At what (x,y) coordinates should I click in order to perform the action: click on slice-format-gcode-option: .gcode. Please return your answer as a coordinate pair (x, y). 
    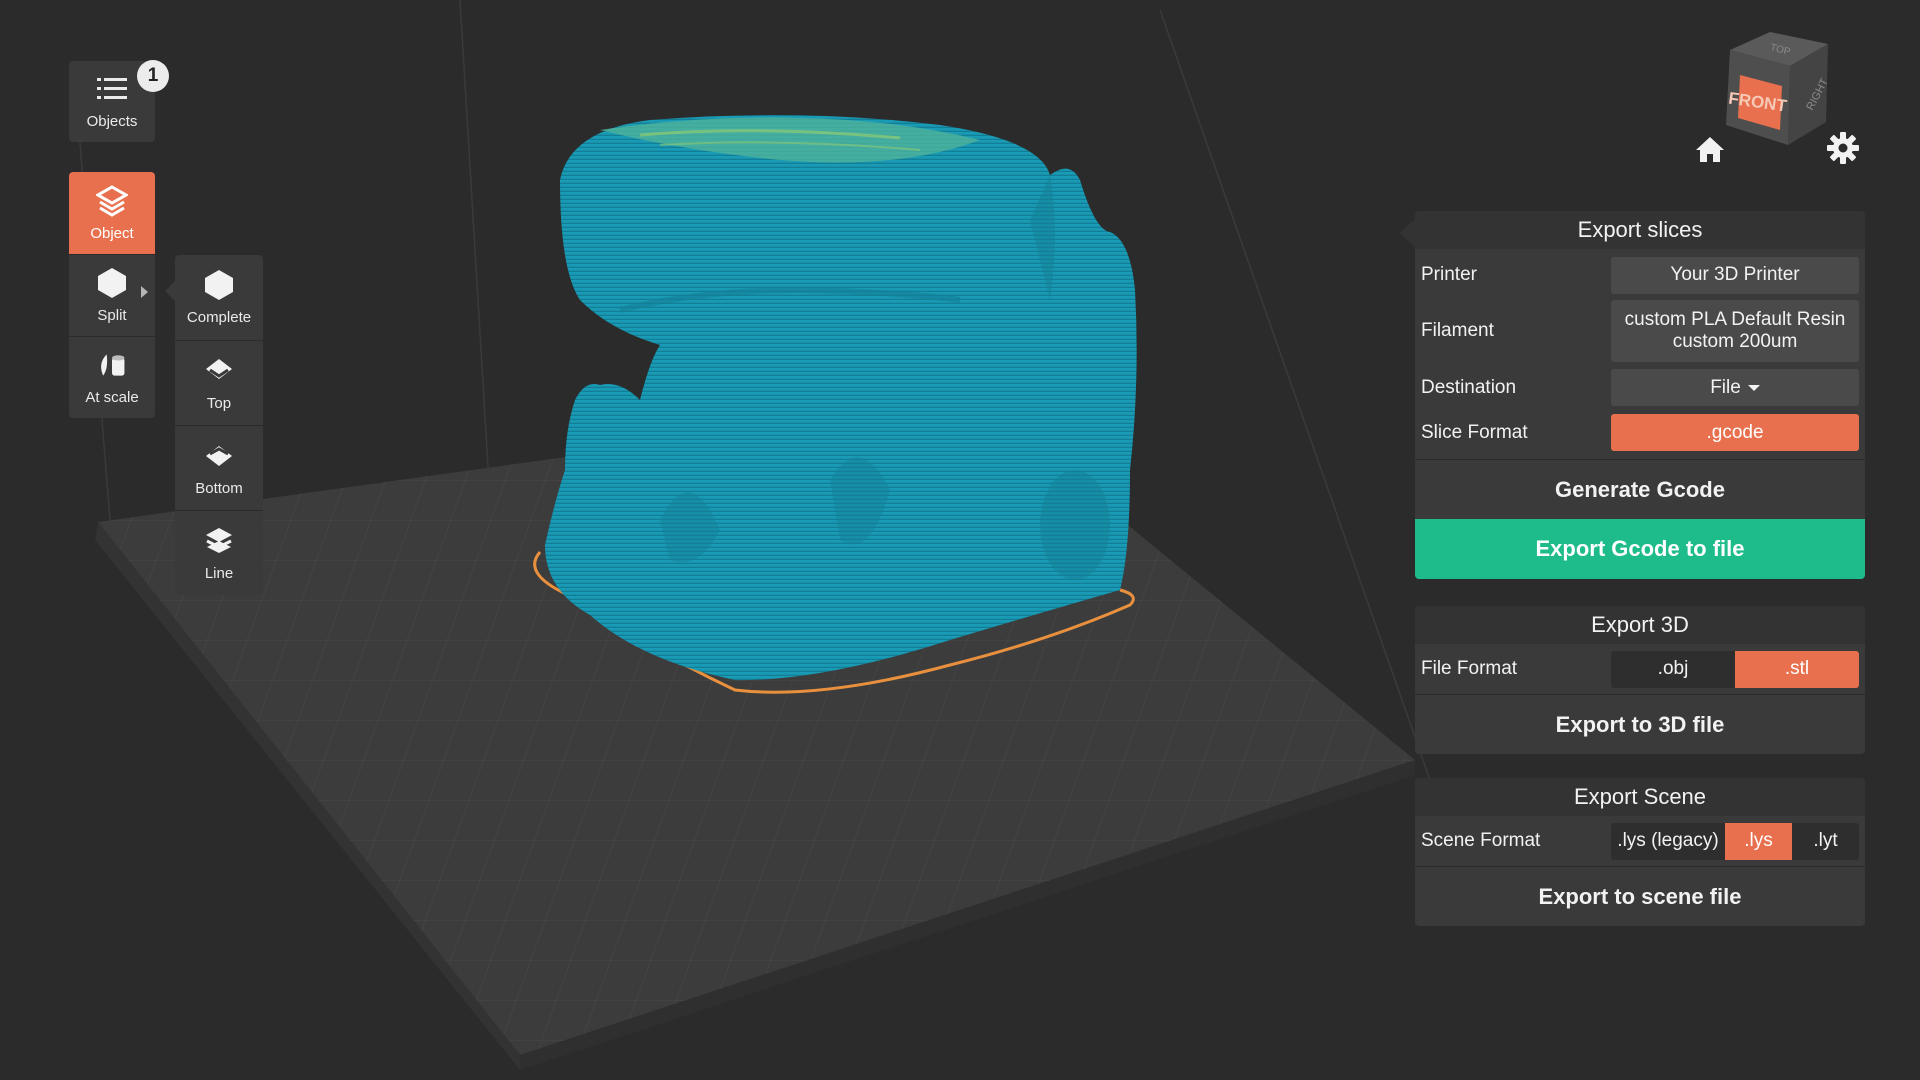
    Looking at the image, I should click on (1735, 432).